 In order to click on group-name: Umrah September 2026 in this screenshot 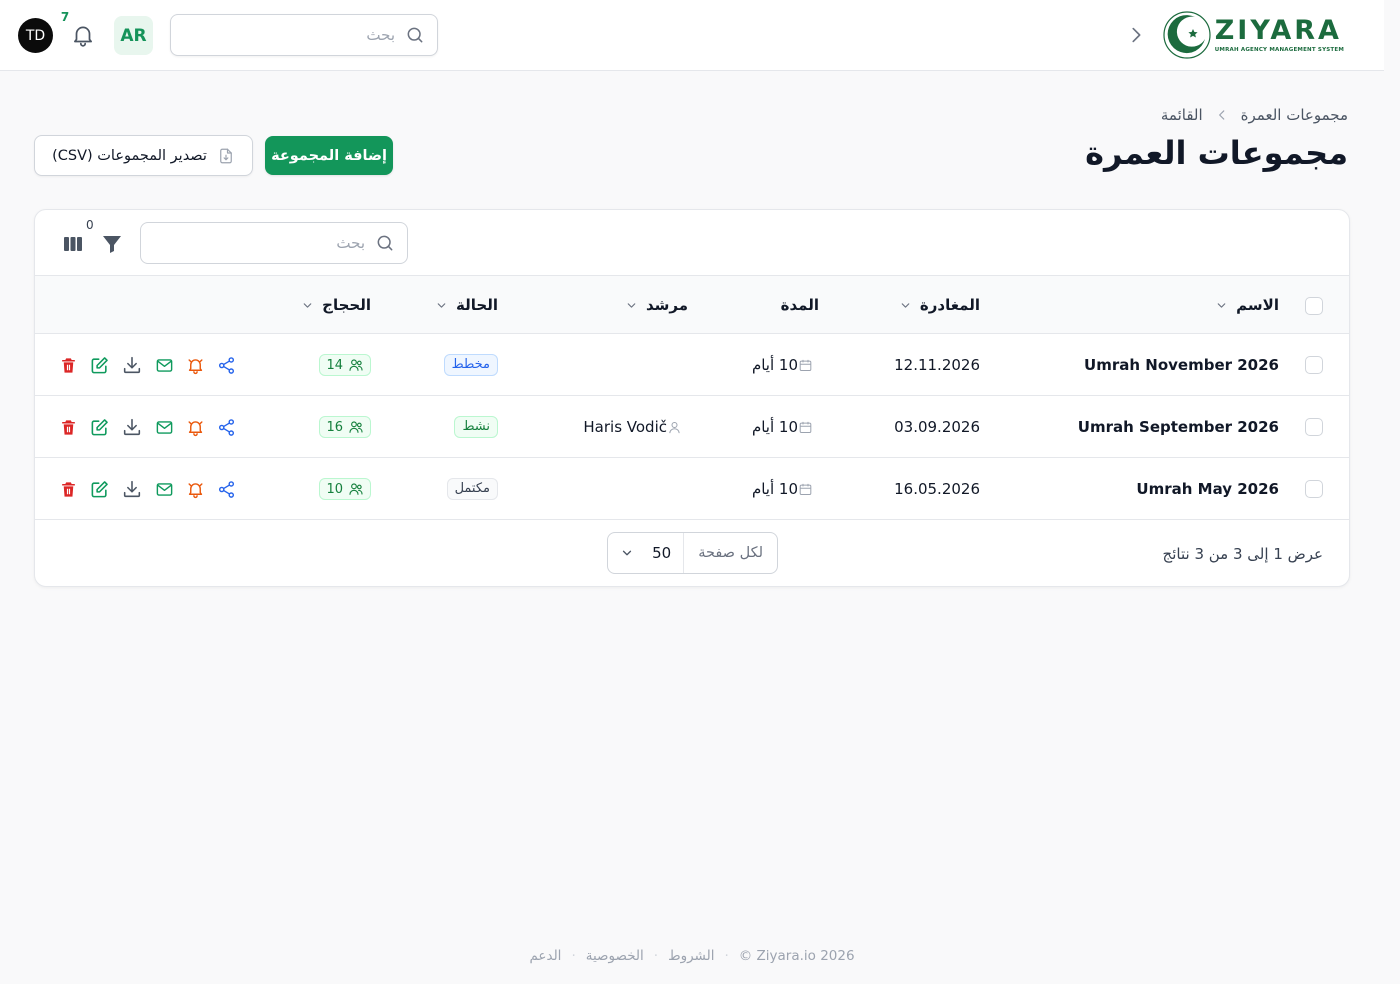, I will do `click(1178, 427)`.